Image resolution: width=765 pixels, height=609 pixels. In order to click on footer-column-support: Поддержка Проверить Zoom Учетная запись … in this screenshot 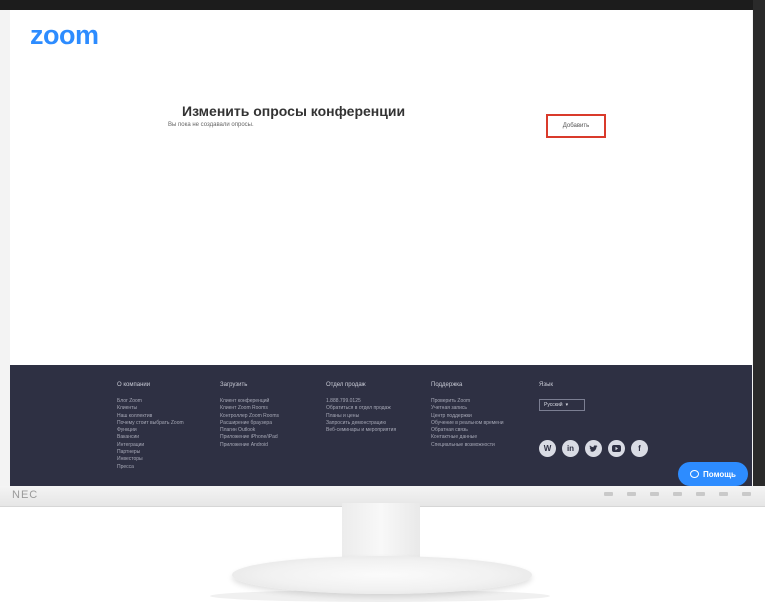, I will do `click(467, 415)`.